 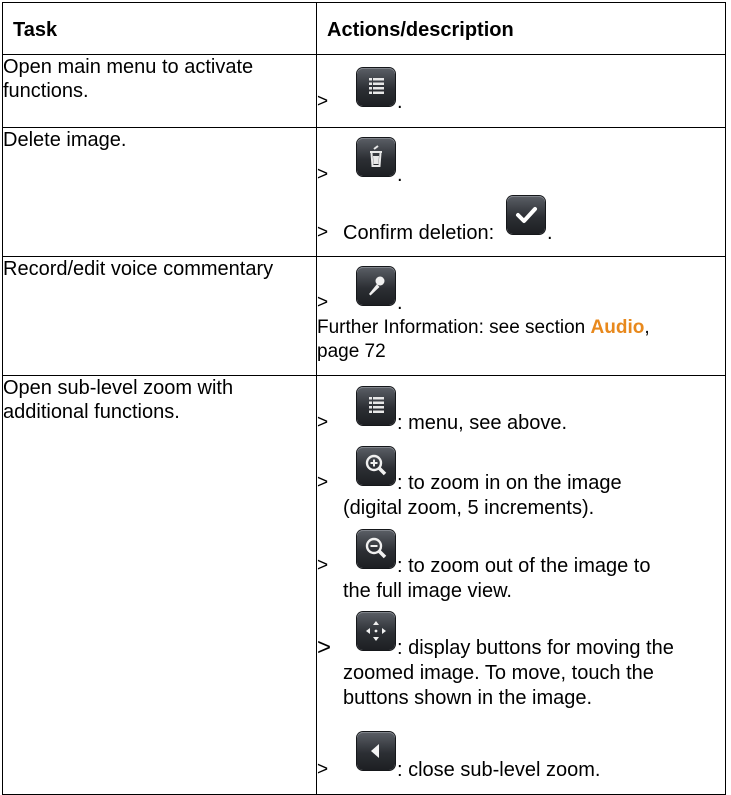 What do you see at coordinates (468, 698) in the screenshot?
I see `step-text: buttons shown in the image.` at bounding box center [468, 698].